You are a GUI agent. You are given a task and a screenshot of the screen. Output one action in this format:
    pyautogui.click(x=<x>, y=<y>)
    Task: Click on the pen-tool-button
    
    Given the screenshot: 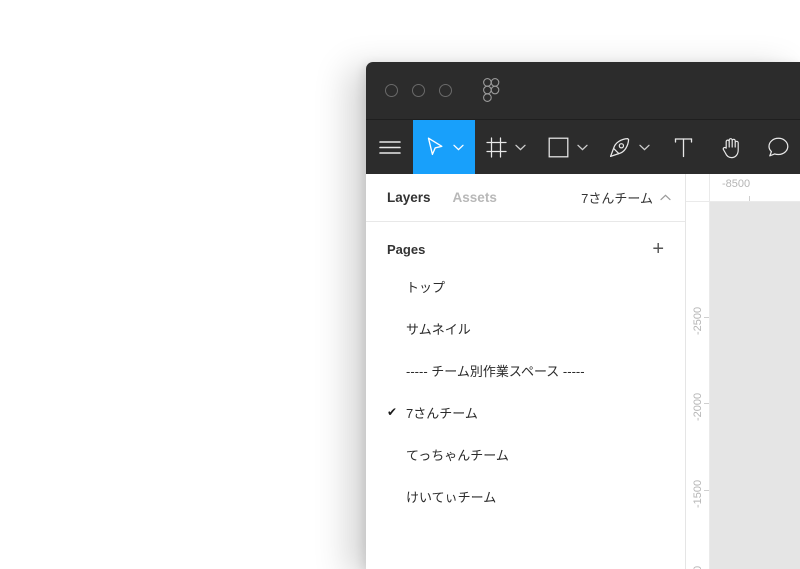 What is the action you would take?
    pyautogui.click(x=630, y=147)
    